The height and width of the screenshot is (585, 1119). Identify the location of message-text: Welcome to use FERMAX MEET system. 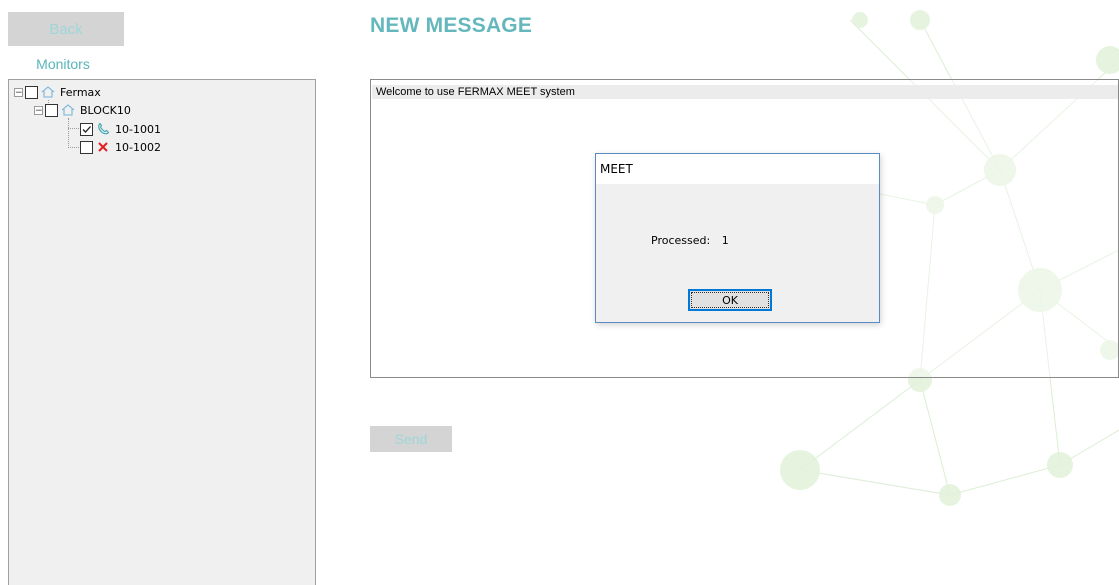
(745, 92).